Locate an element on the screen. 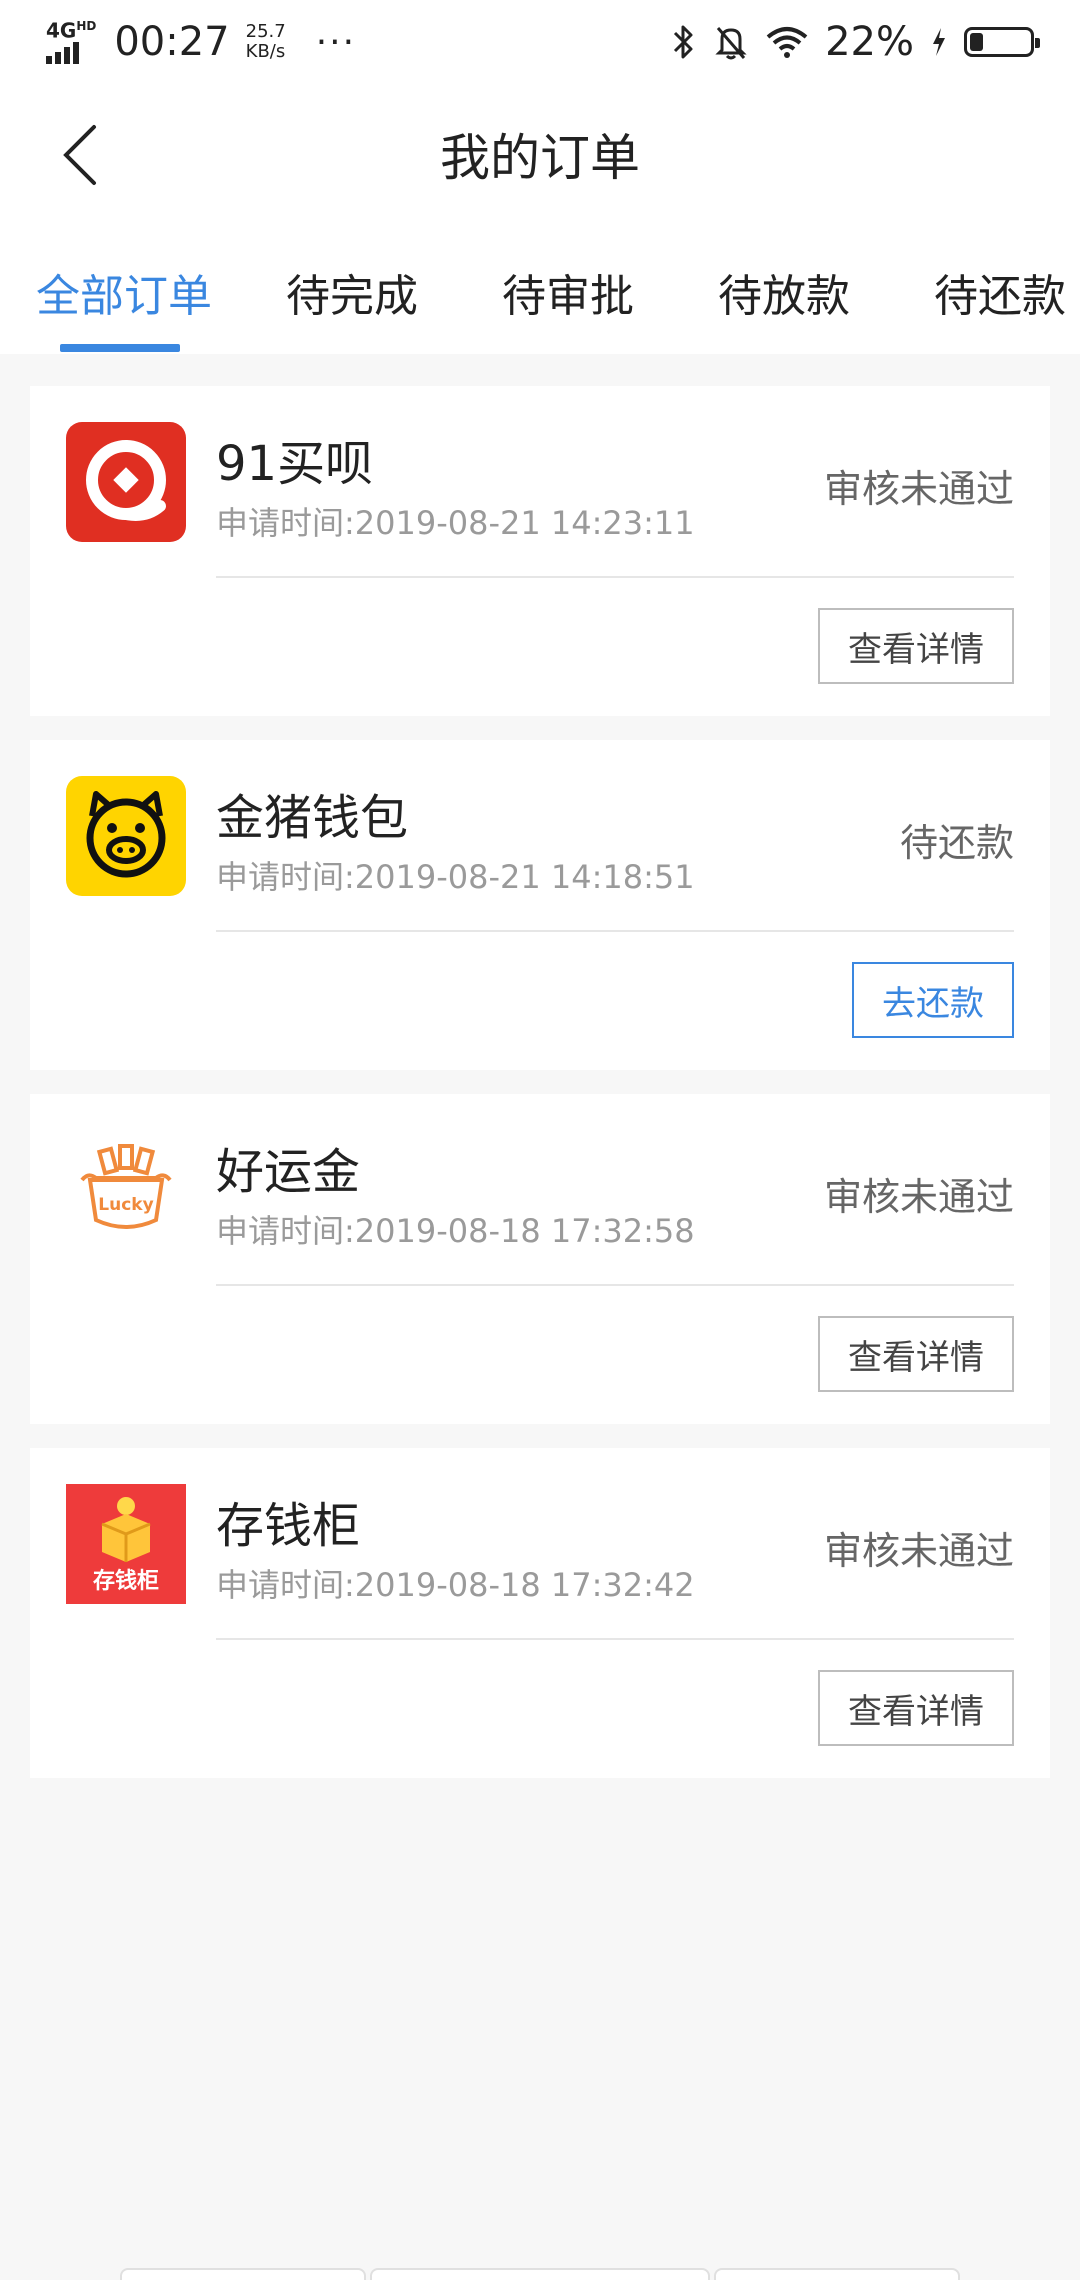 The image size is (1080, 2280). page-header: 我的订单 is located at coordinates (540, 154).